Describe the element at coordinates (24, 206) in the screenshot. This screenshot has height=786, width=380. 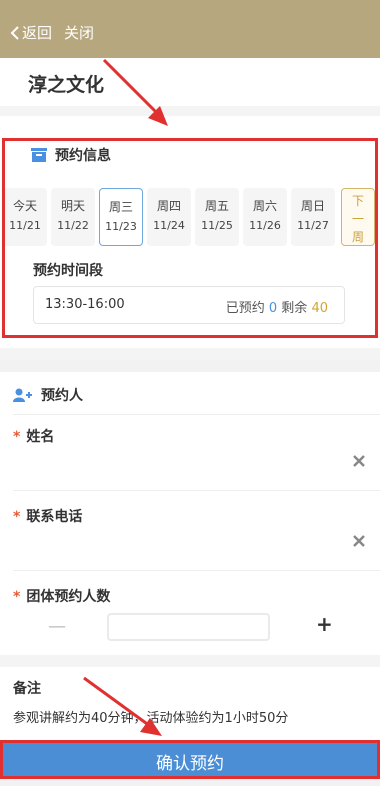
I see `day-weekday: 今天` at that location.